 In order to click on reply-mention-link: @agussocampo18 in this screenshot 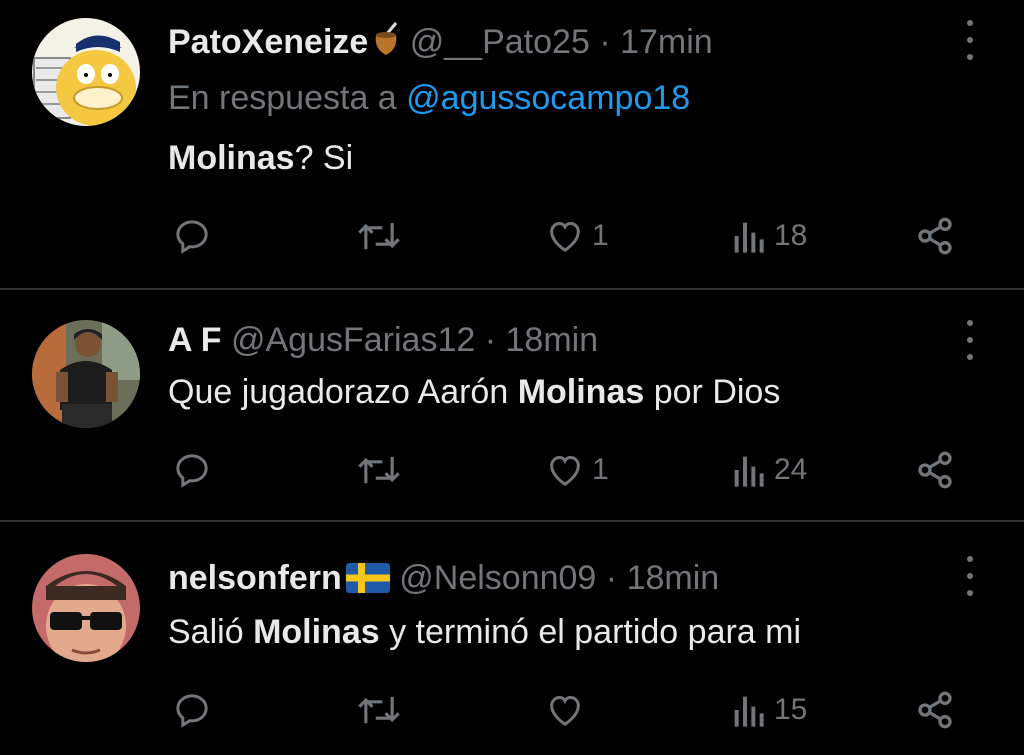, I will do `click(548, 98)`.